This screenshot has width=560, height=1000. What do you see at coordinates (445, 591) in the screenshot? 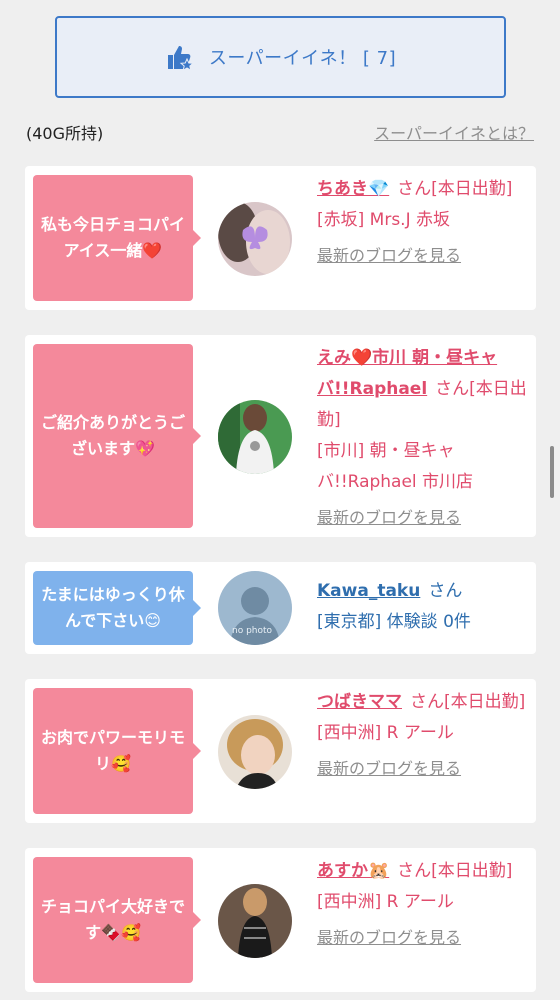
I see `sender-status: さん` at bounding box center [445, 591].